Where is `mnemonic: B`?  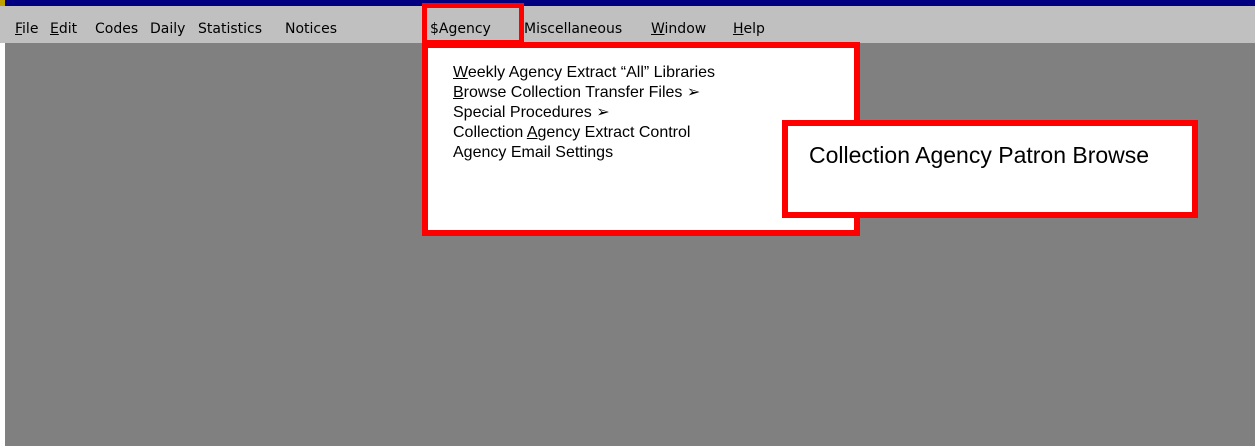 mnemonic: B is located at coordinates (458, 92).